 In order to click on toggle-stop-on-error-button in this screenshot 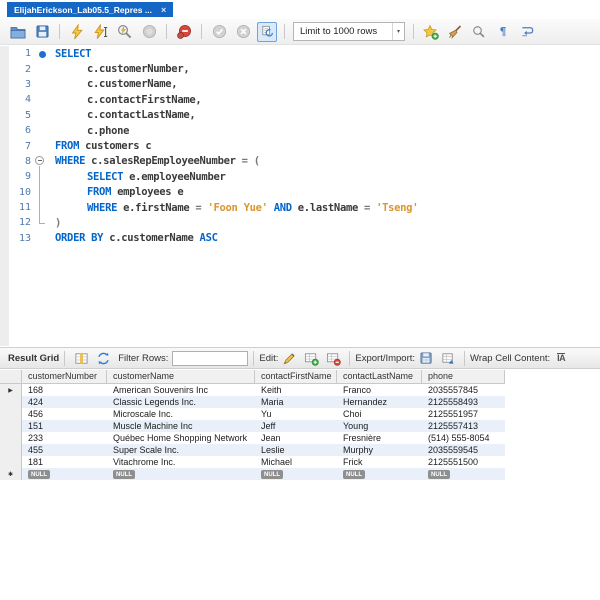, I will do `click(184, 32)`.